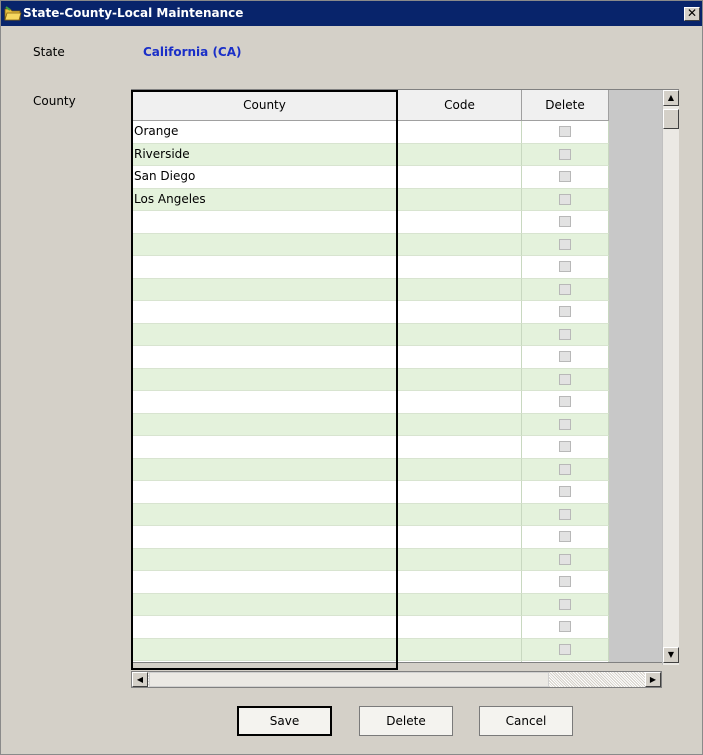 This screenshot has width=703, height=755. Describe the element at coordinates (284, 721) in the screenshot. I see `save-button: Save` at that location.